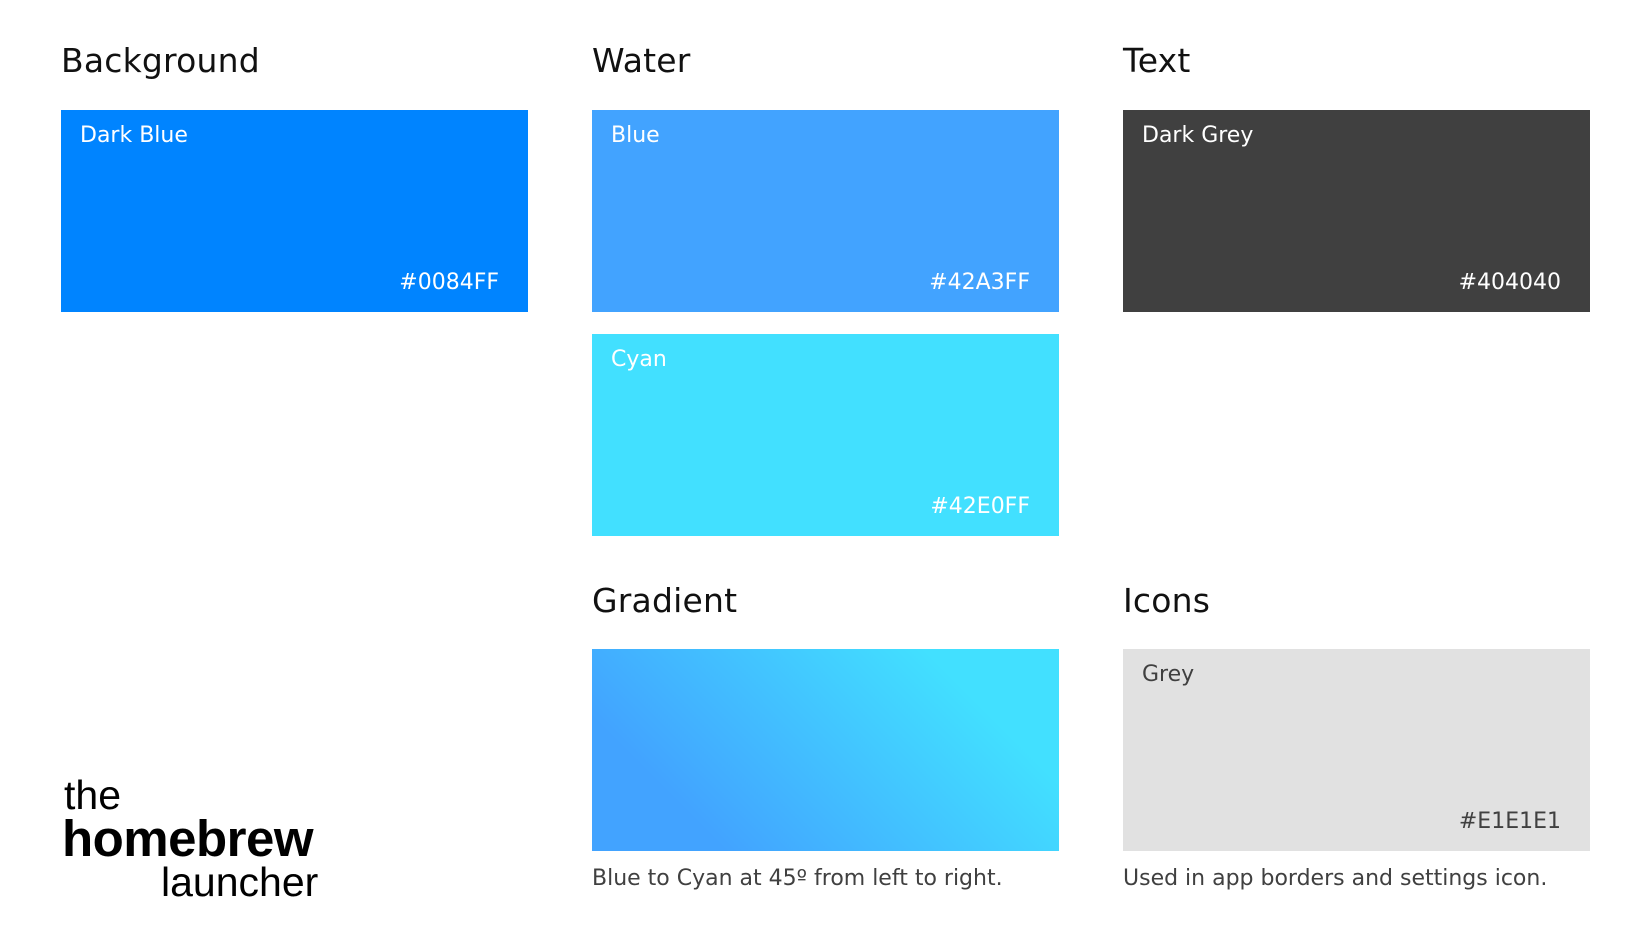 The height and width of the screenshot is (947, 1651). Describe the element at coordinates (134, 135) in the screenshot. I see `swatch-name: Dark Blue` at that location.